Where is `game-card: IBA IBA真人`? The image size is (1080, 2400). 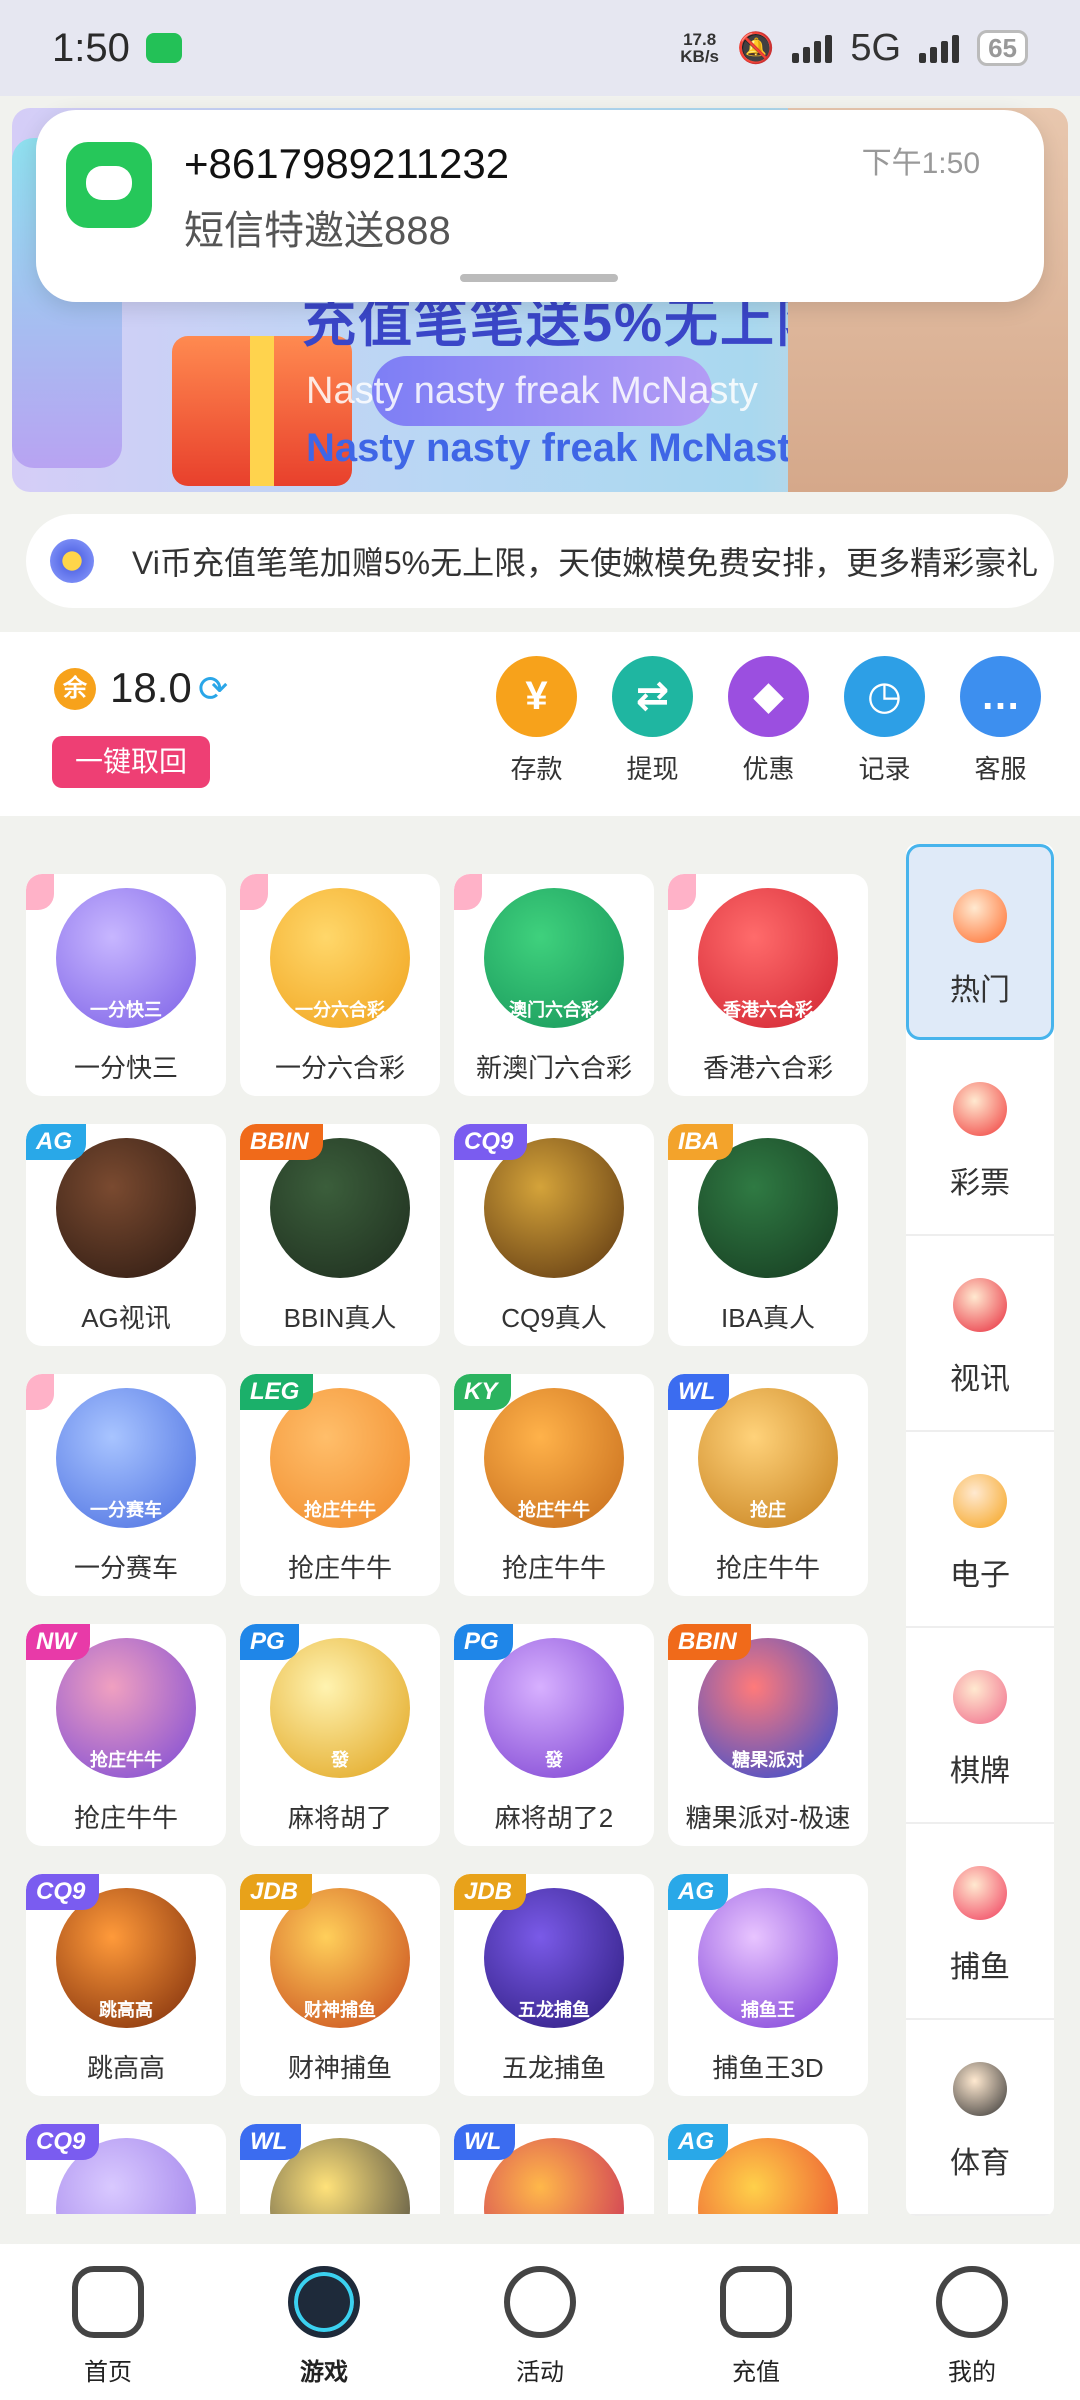 game-card: IBA IBA真人 is located at coordinates (768, 1235).